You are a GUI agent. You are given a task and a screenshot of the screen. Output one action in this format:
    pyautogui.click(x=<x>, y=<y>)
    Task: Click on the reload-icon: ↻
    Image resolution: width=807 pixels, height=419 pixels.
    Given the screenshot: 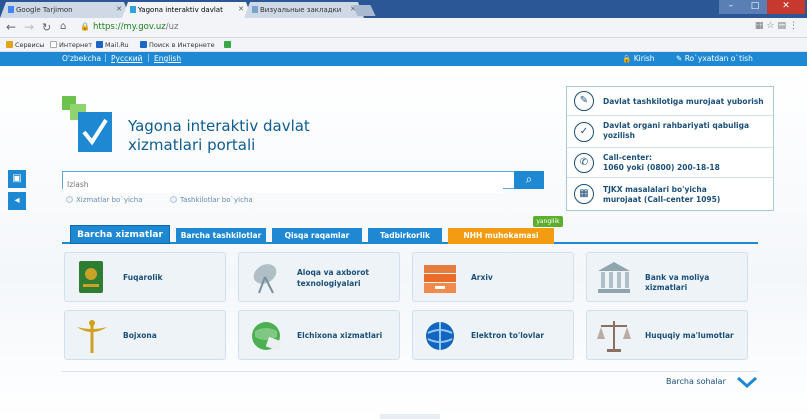 What is the action you would take?
    pyautogui.click(x=46, y=27)
    